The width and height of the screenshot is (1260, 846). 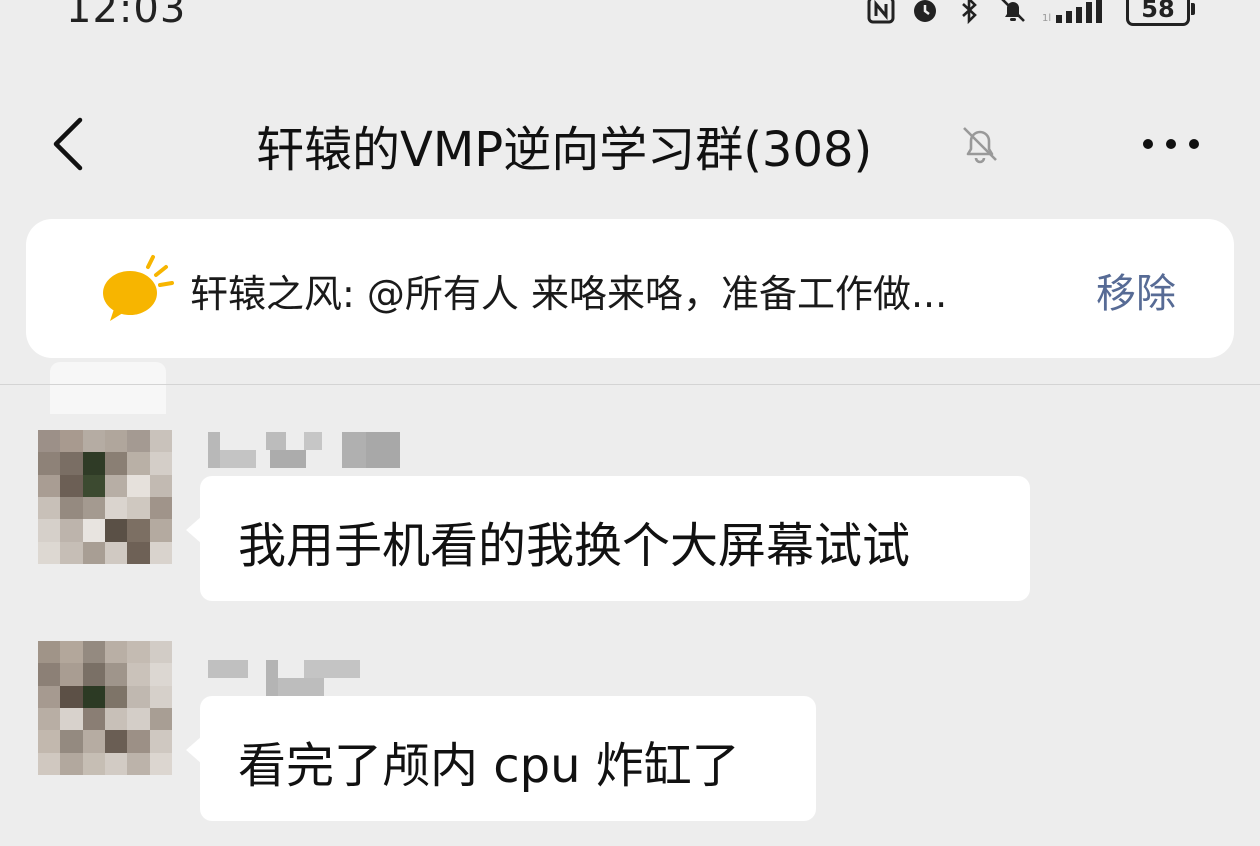 What do you see at coordinates (881, 12) in the screenshot?
I see `nfc-icon` at bounding box center [881, 12].